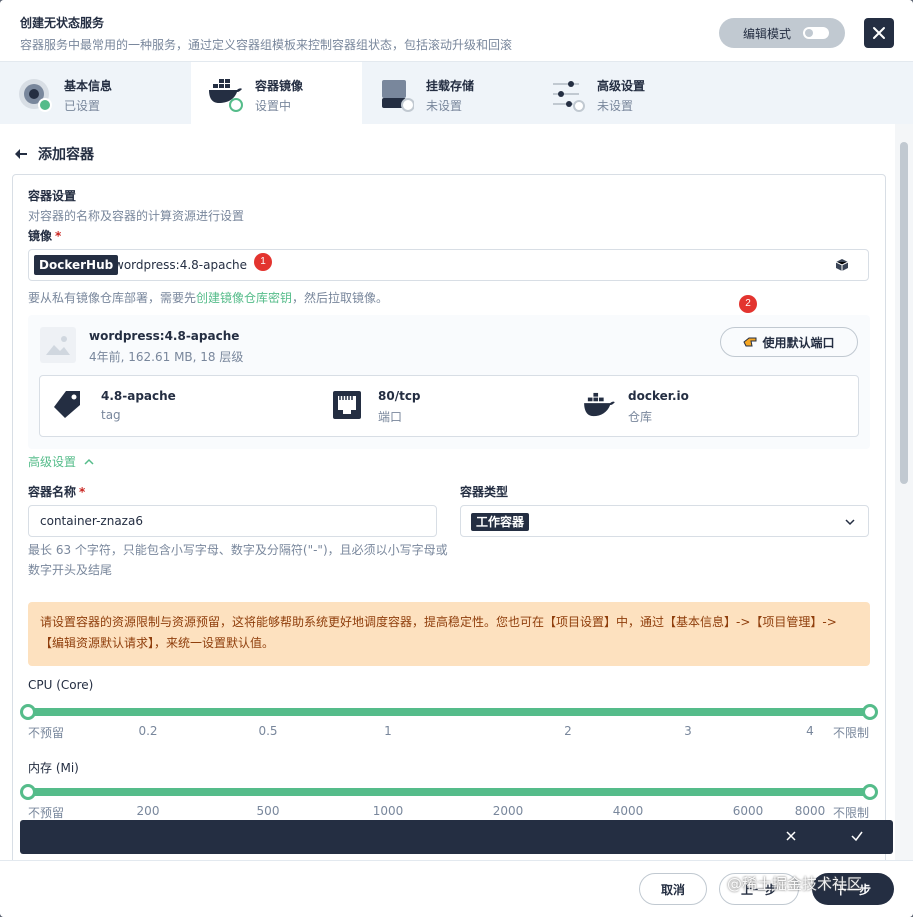 This screenshot has width=913, height=917. What do you see at coordinates (628, 811) in the screenshot?
I see `slider-tick-label: 4000` at bounding box center [628, 811].